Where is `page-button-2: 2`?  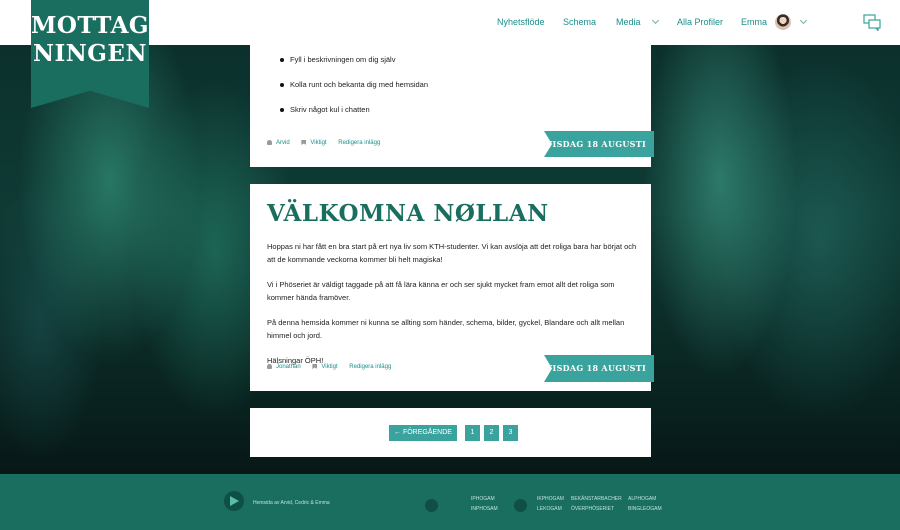 page-button-2: 2 is located at coordinates (491, 433).